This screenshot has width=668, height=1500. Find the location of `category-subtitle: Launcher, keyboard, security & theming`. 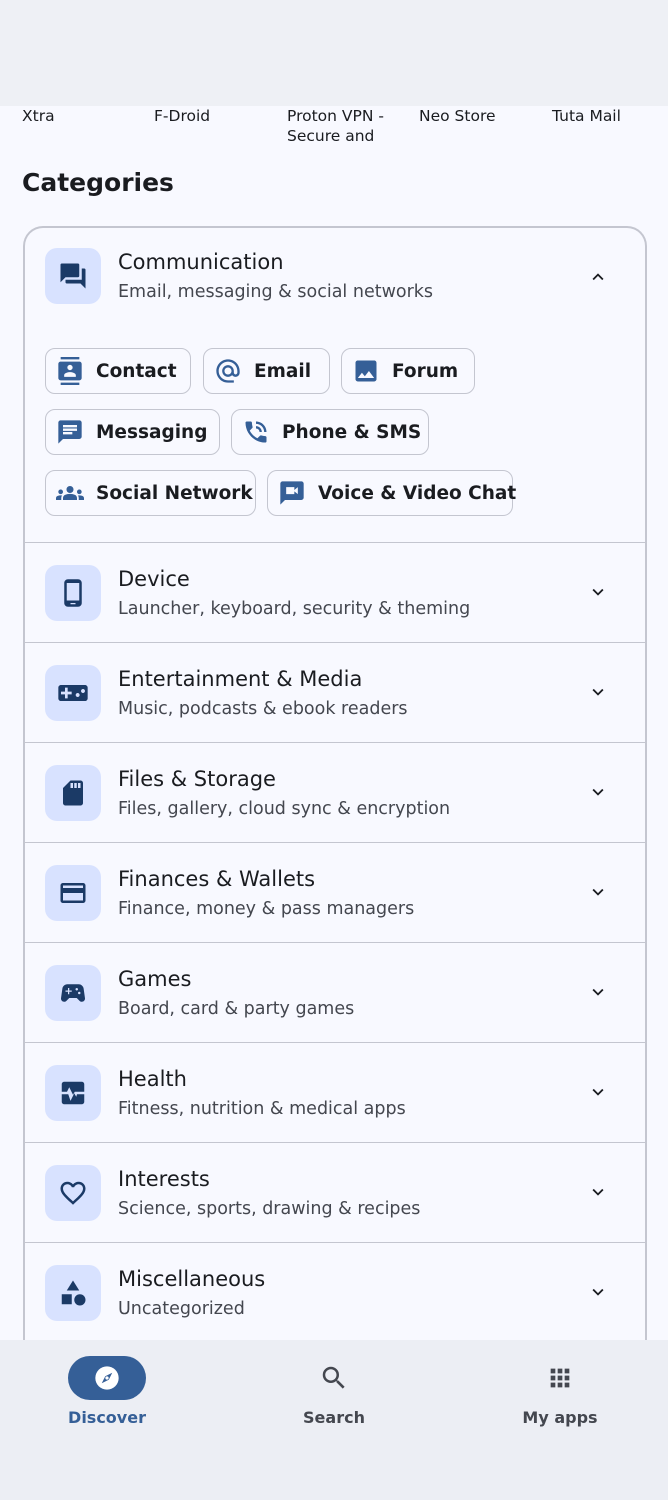

category-subtitle: Launcher, keyboard, security & theming is located at coordinates (294, 609).